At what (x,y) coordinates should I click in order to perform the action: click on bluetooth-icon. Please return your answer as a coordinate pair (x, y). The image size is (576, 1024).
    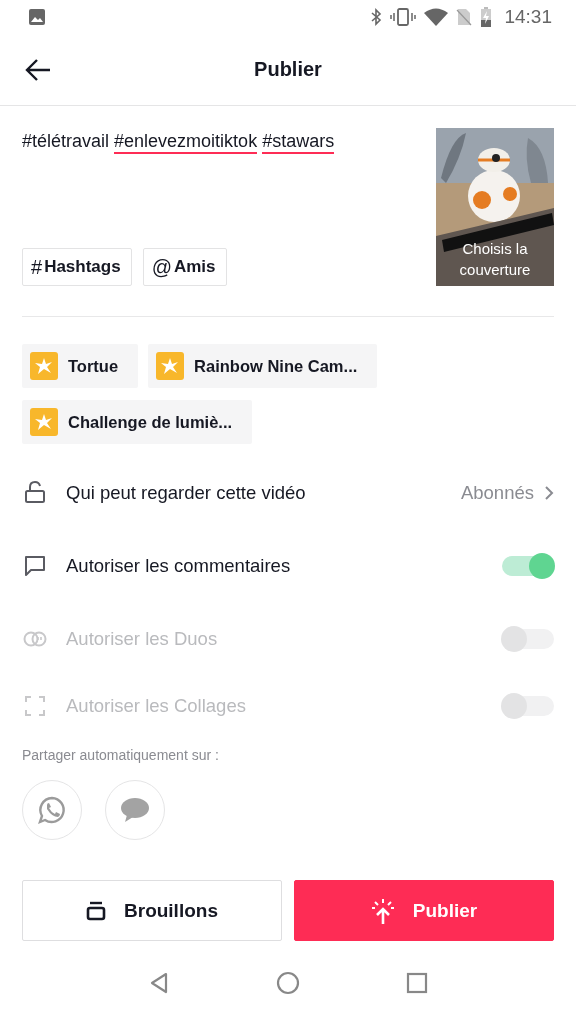
    Looking at the image, I should click on (376, 17).